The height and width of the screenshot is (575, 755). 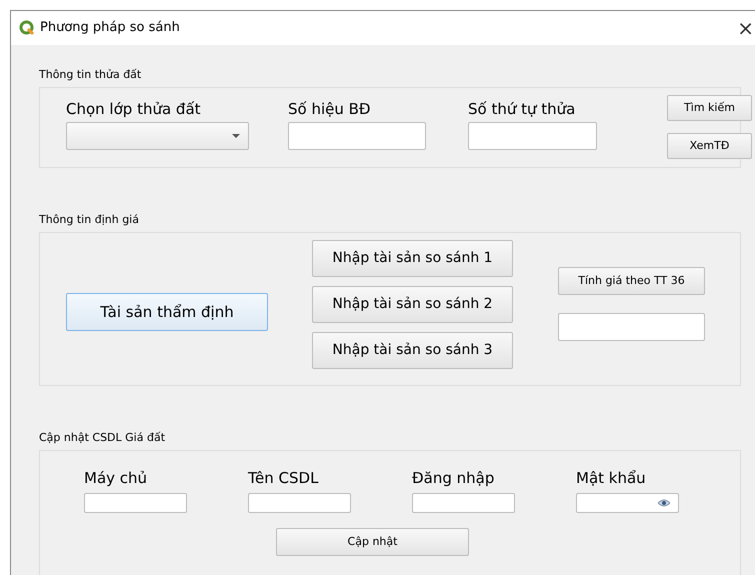 What do you see at coordinates (745, 28) in the screenshot?
I see `close-button: ×` at bounding box center [745, 28].